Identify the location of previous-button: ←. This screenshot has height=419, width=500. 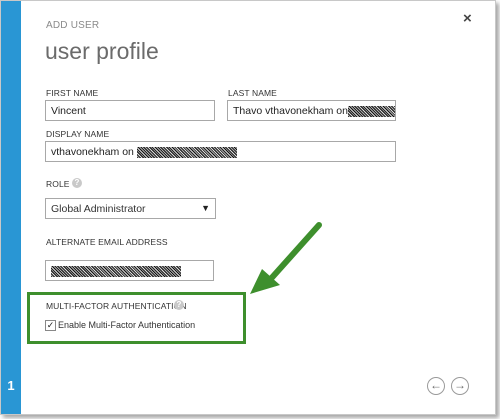
(436, 386).